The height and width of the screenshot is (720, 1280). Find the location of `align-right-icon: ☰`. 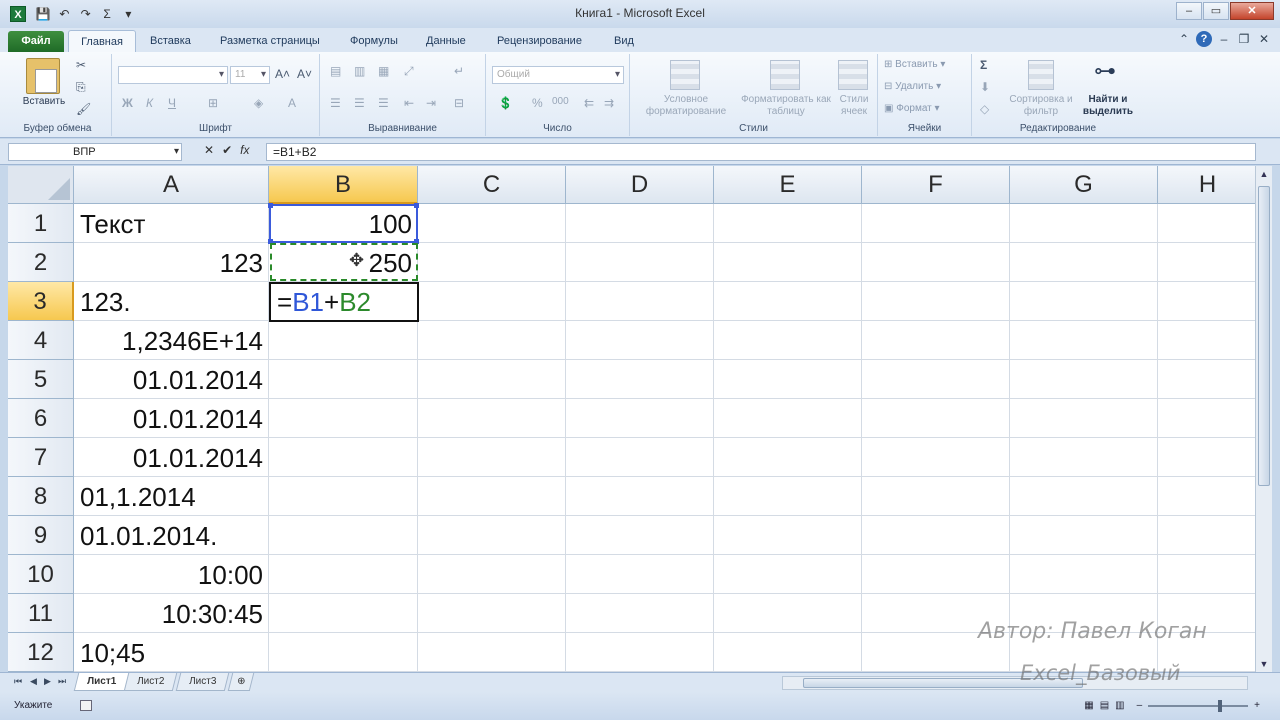

align-right-icon: ☰ is located at coordinates (383, 103).